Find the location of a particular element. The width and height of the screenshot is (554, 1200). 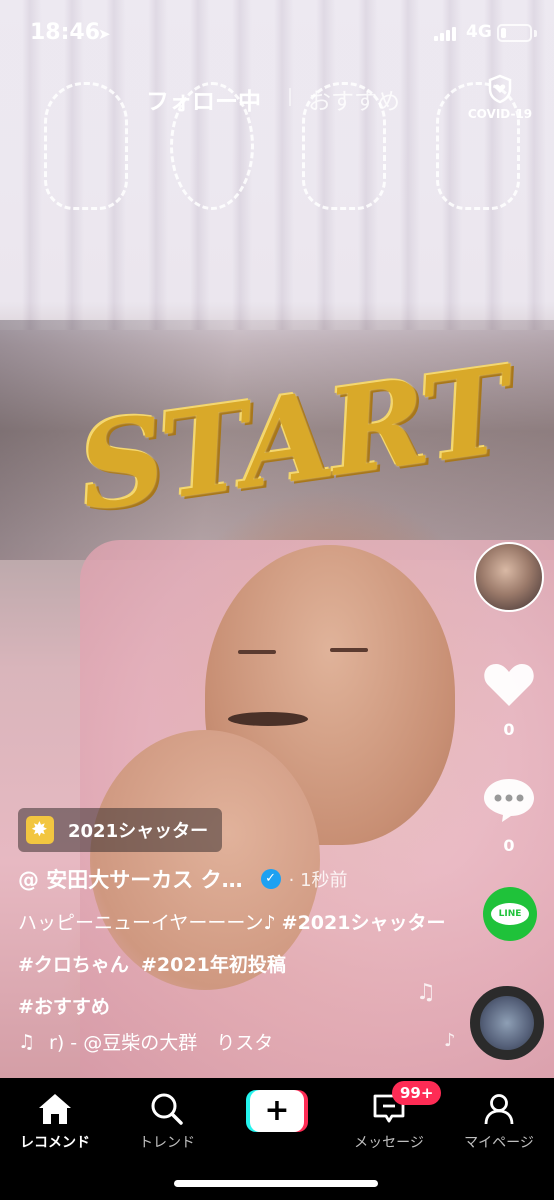

nav-home-label: レコメンド is located at coordinates (55, 1143).